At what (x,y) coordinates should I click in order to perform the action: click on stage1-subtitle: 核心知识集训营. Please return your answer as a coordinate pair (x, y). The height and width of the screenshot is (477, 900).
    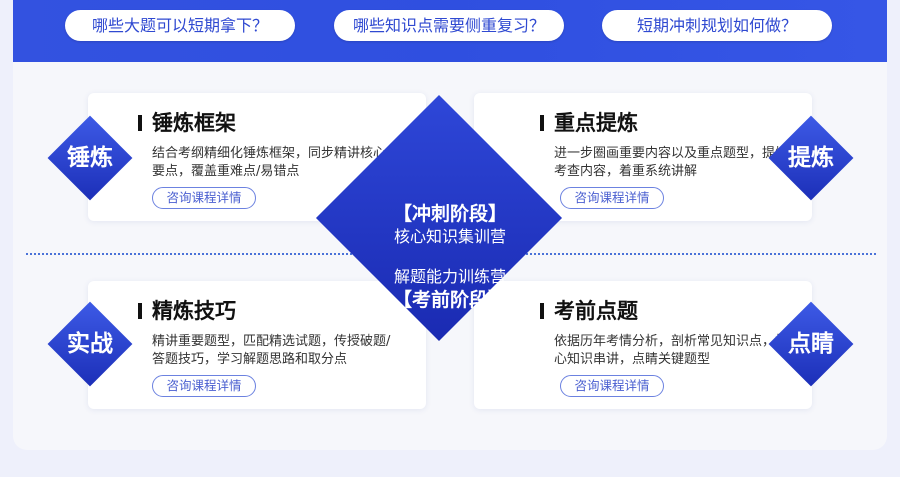
    Looking at the image, I should click on (449, 236).